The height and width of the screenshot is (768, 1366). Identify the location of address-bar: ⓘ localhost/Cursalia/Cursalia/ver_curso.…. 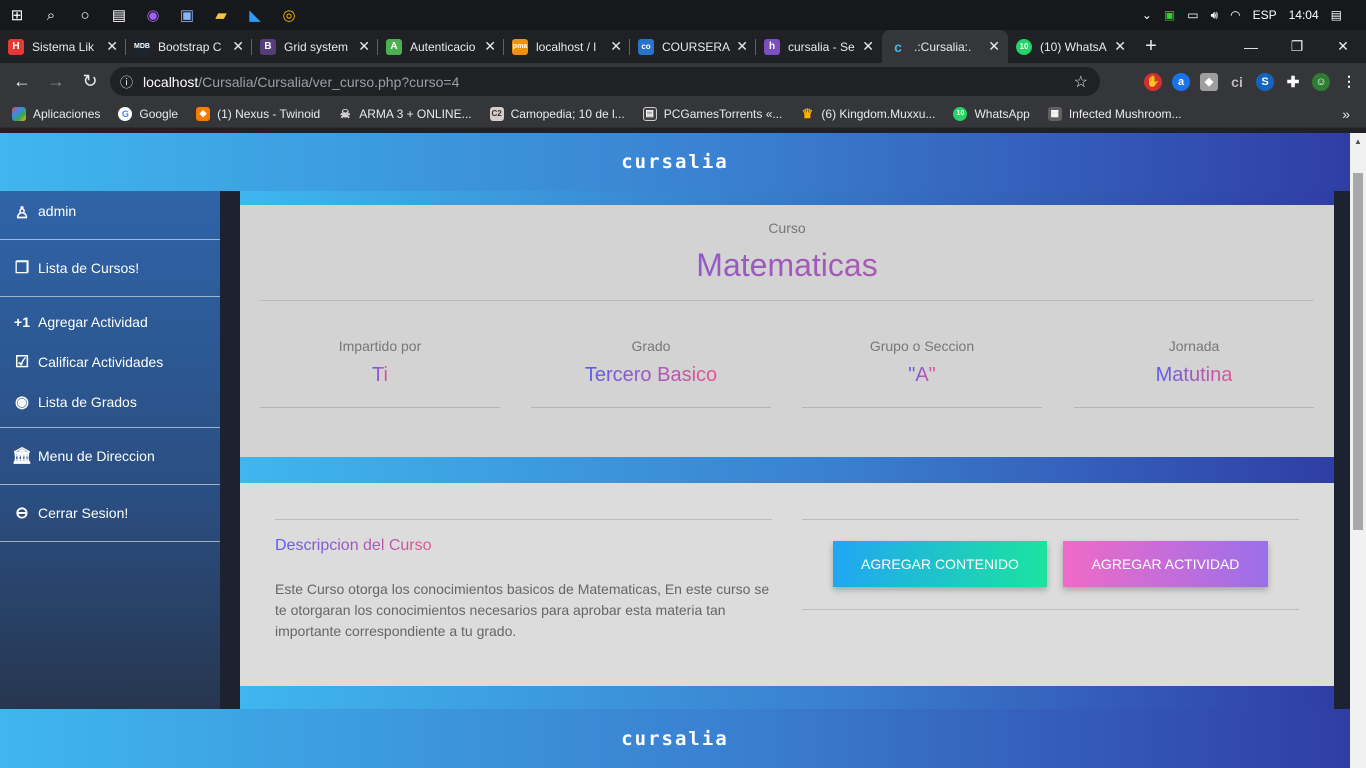
(605, 81).